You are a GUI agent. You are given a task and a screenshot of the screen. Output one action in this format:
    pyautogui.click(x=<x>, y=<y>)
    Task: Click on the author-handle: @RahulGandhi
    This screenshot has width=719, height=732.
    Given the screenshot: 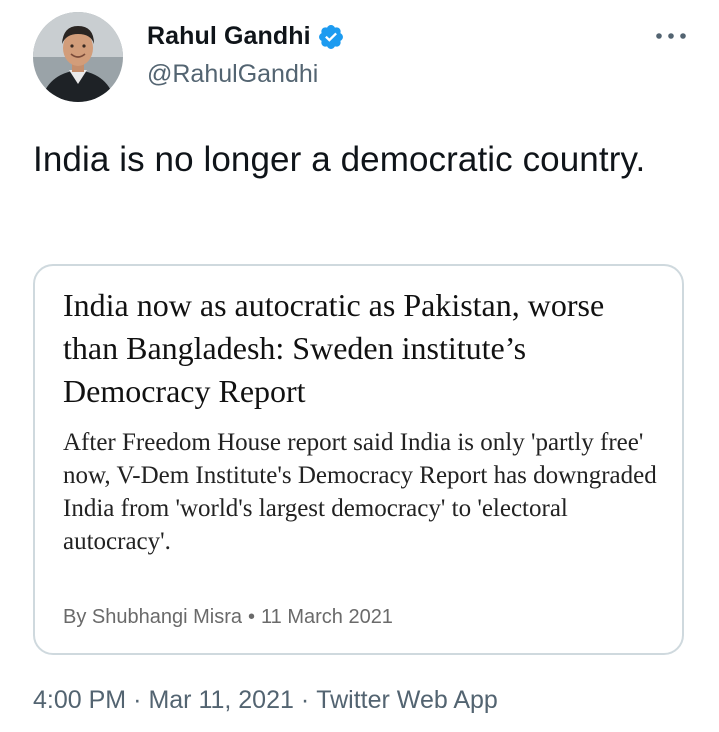 What is the action you would take?
    pyautogui.click(x=232, y=74)
    